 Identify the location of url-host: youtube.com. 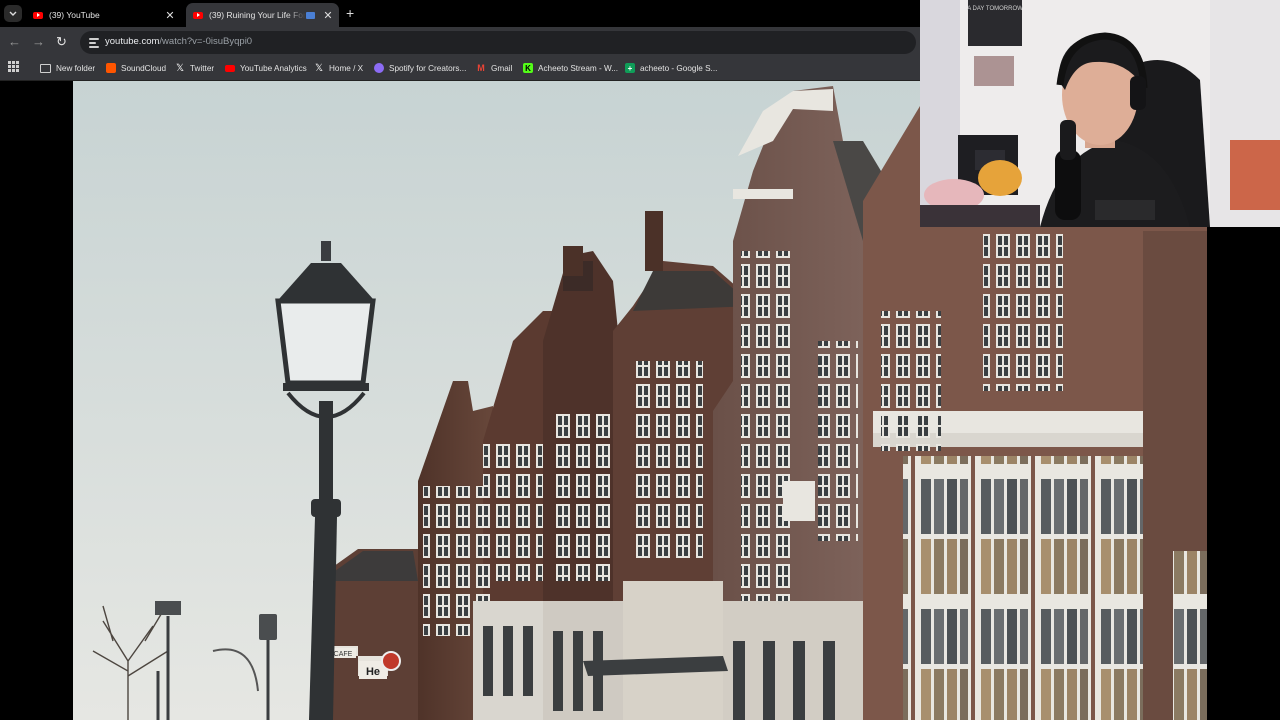
(132, 41).